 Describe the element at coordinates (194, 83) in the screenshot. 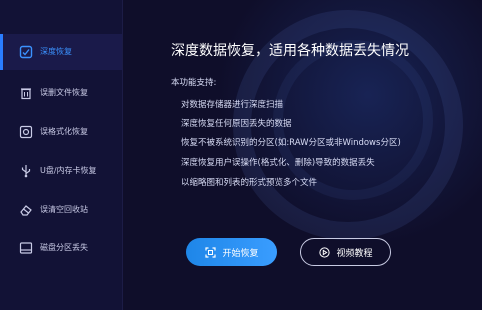

I see `features-heading: 本功能支持:` at that location.